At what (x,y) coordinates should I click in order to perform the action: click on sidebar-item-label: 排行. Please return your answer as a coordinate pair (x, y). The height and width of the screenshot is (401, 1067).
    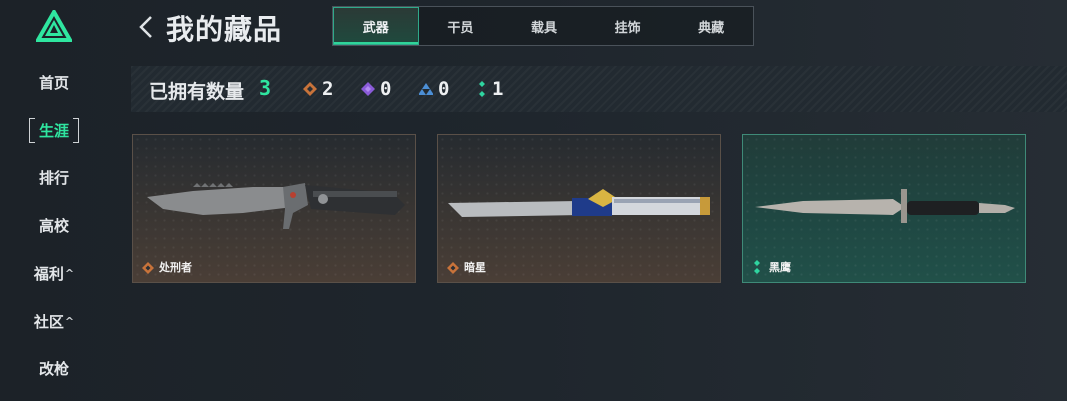
    Looking at the image, I should click on (53, 177).